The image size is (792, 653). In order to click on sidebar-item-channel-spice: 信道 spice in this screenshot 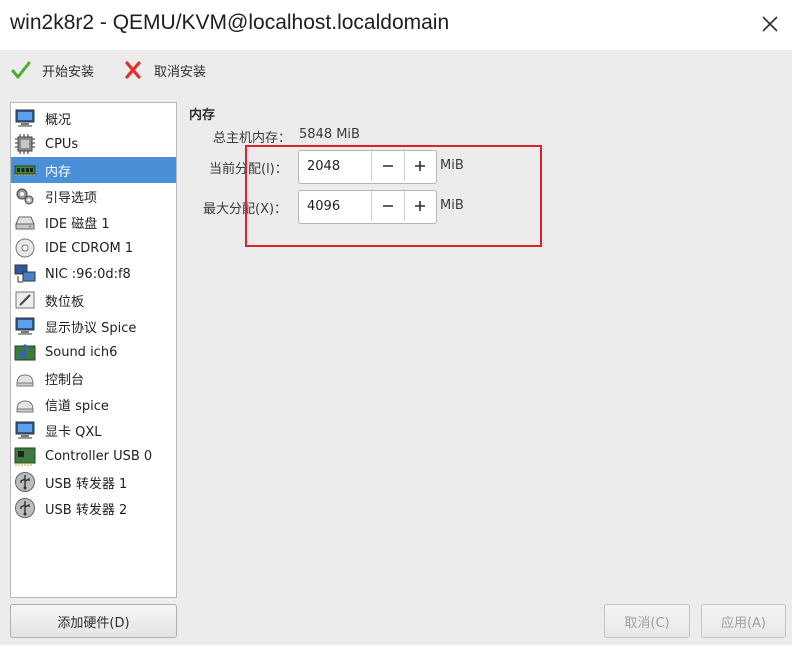, I will do `click(93, 404)`.